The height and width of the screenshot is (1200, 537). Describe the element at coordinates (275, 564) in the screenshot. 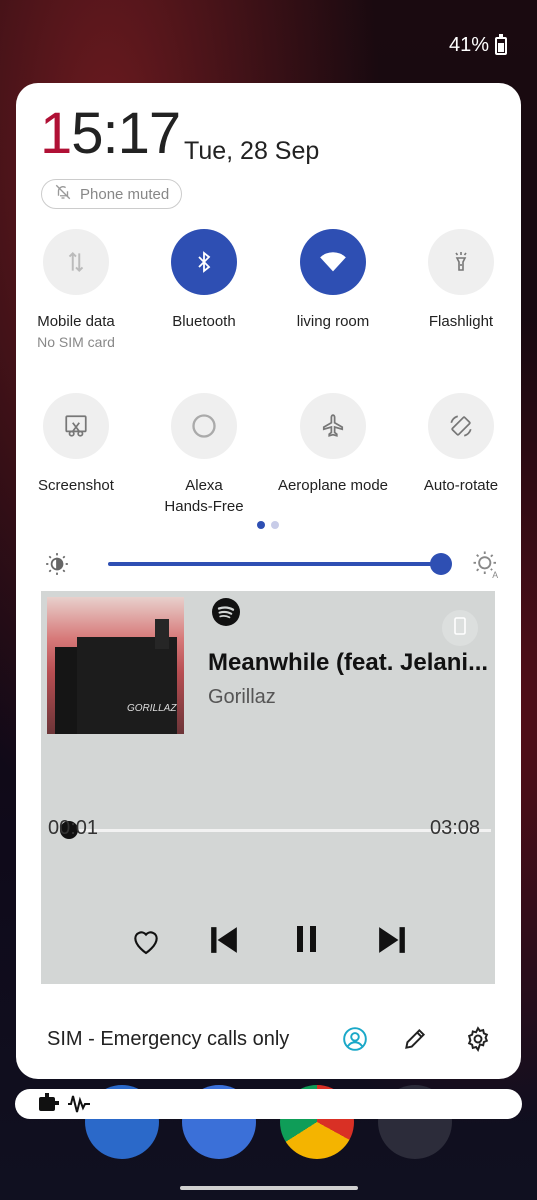

I see `brightness-slider-track` at that location.